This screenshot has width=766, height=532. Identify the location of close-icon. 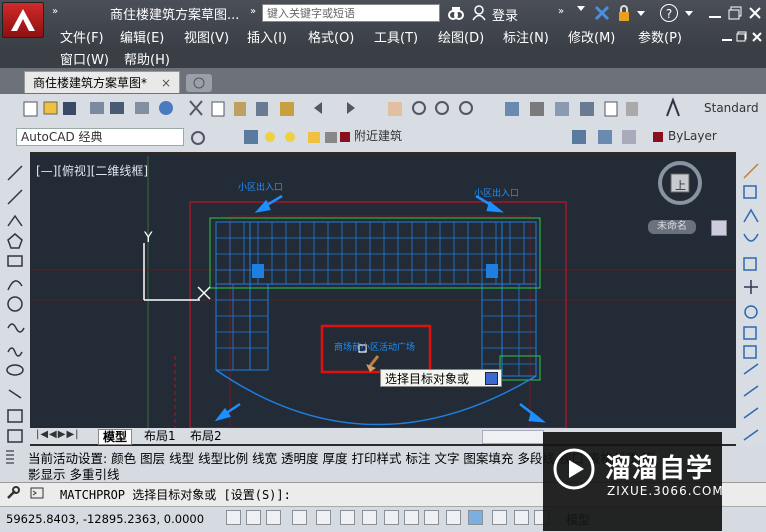
(755, 13).